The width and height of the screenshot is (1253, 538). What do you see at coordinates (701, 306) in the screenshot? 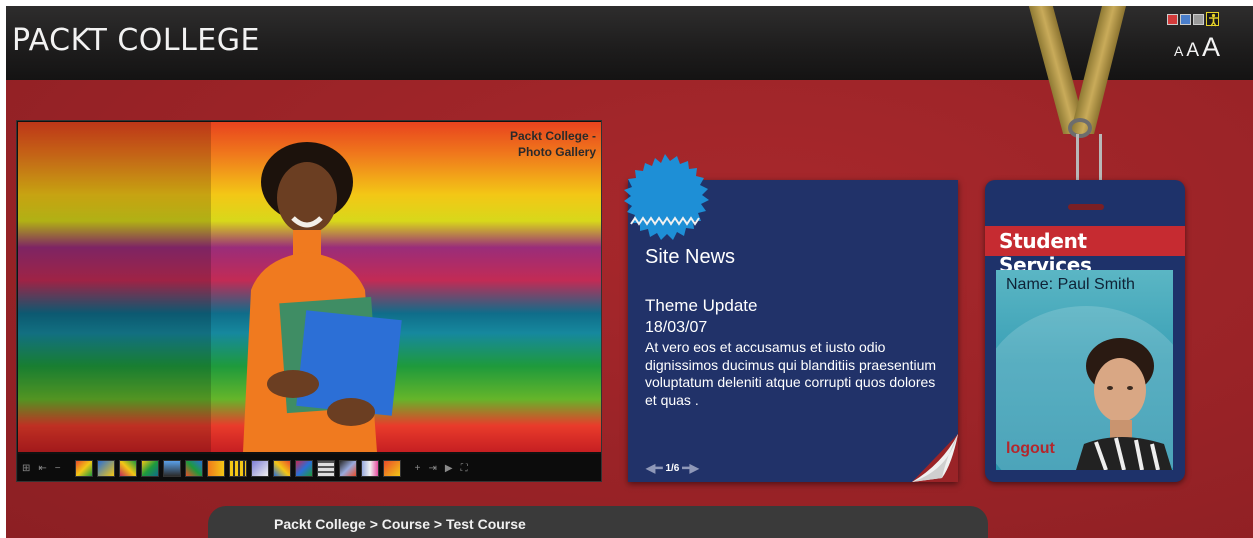
I see `news-headline: Theme Update` at bounding box center [701, 306].